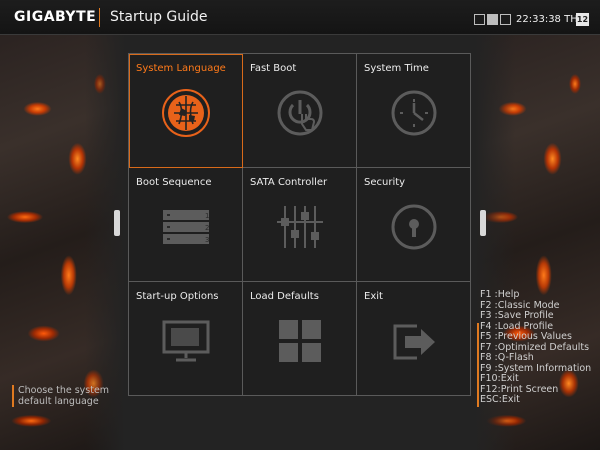 The width and height of the screenshot is (600, 450). I want to click on tile-system-language: System Language, so click(186, 111).